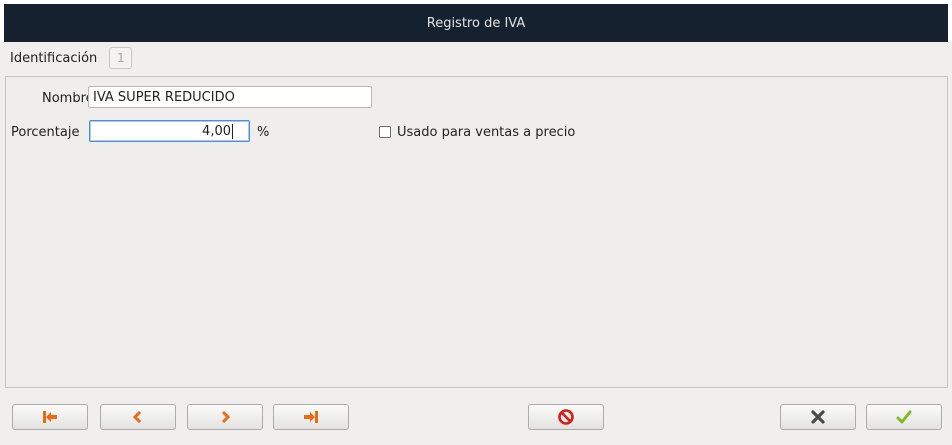  Describe the element at coordinates (385, 132) in the screenshot. I see `usado-ventas-checkbox` at that location.